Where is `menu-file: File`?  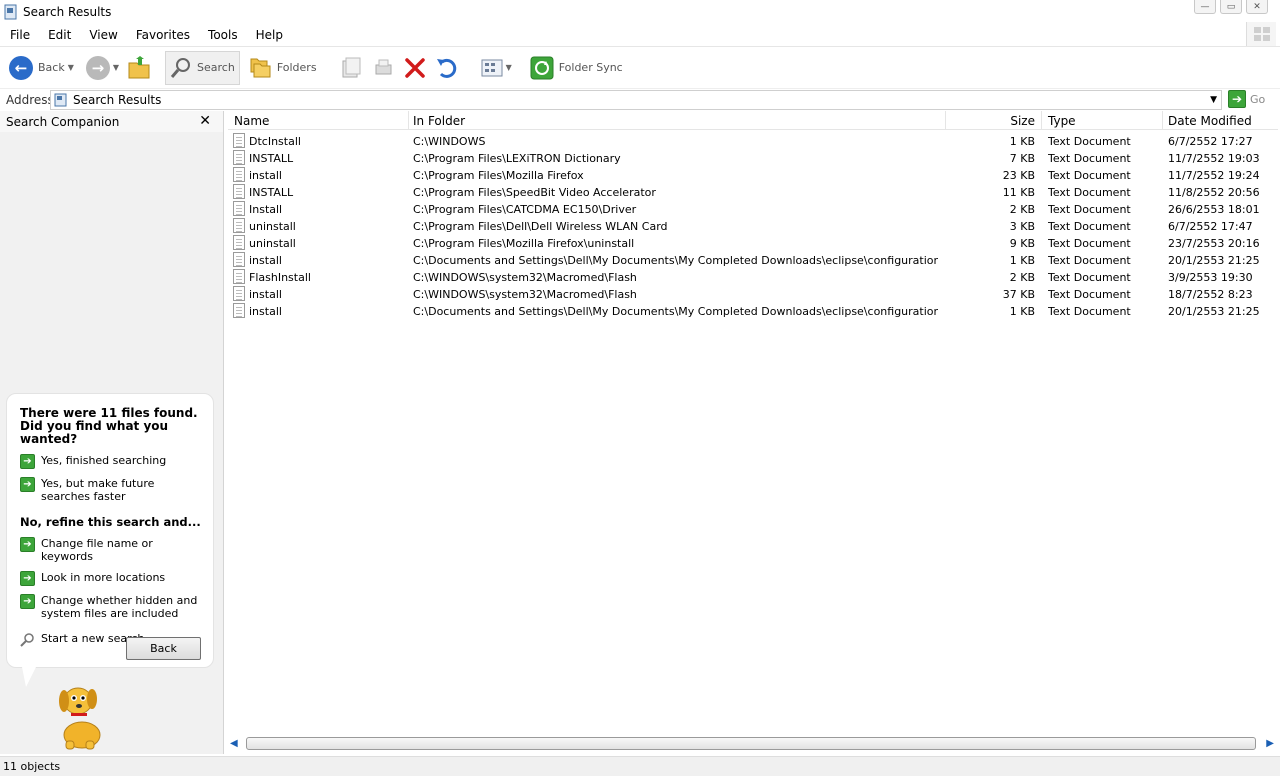 menu-file: File is located at coordinates (18, 35).